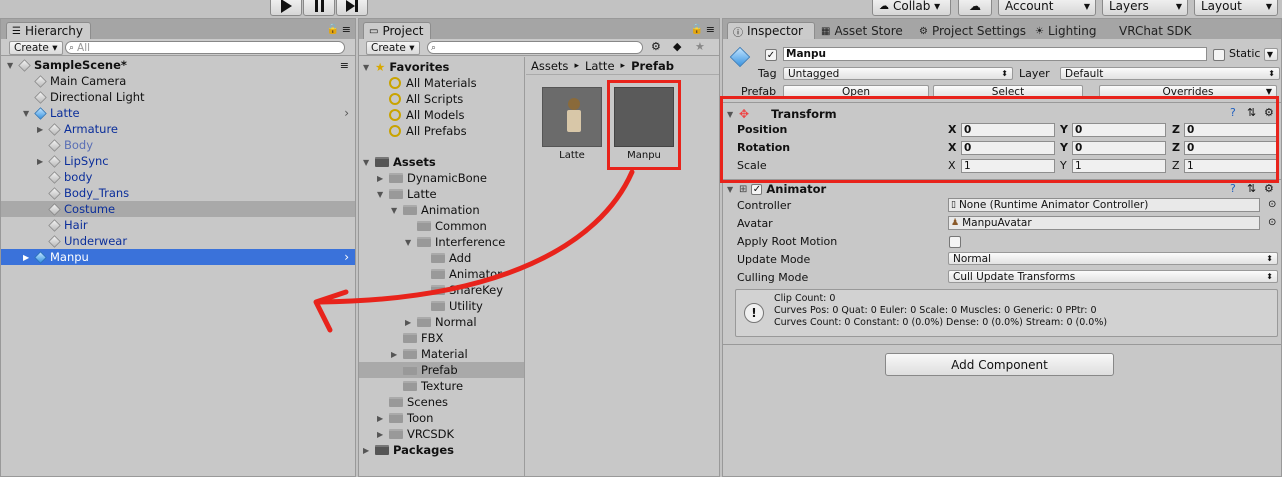 This screenshot has height=477, width=1282. What do you see at coordinates (474, 251) in the screenshot?
I see `annotation-arrow` at bounding box center [474, 251].